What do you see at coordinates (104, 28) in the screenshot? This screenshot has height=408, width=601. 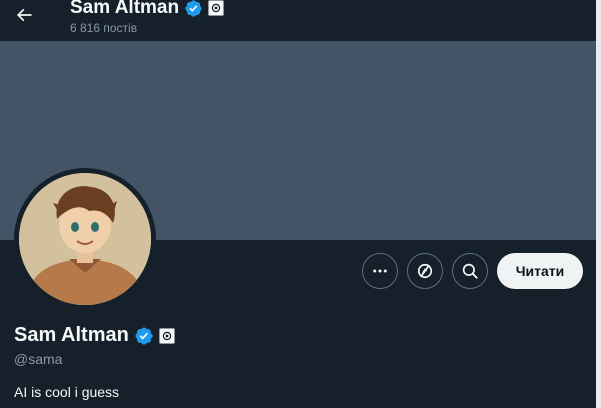 I see `post-count: 6 816 постів` at bounding box center [104, 28].